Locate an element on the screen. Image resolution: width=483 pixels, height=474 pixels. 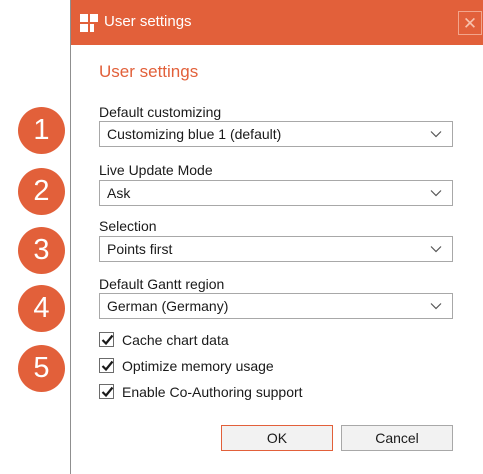
app-logo-icon is located at coordinates (89, 23).